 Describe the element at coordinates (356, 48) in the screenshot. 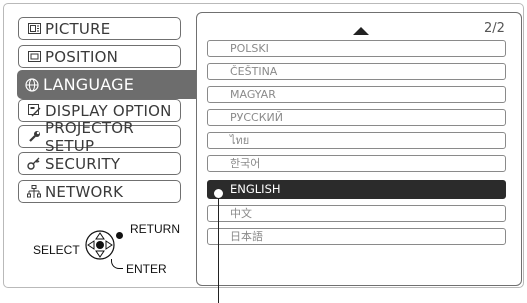

I see `language-item-polski: POLSKI` at that location.